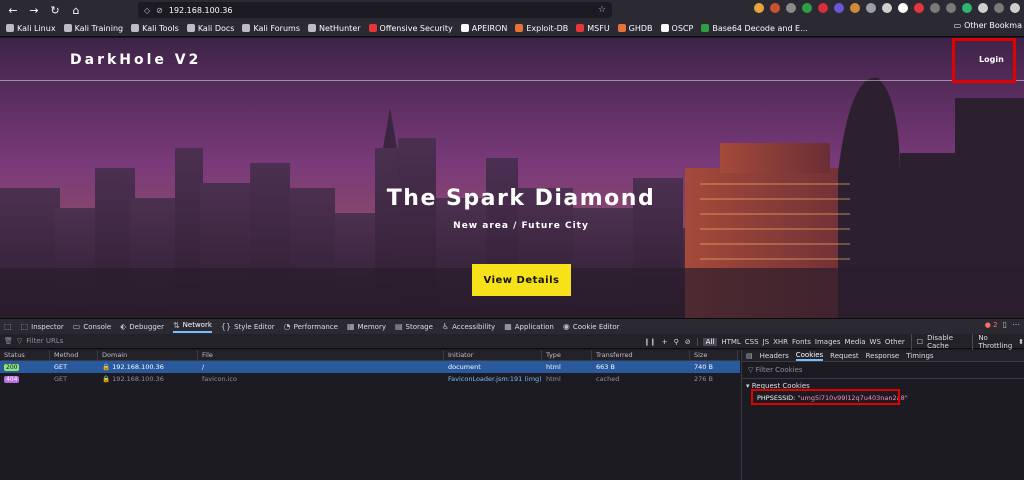 Image resolution: width=1024 pixels, height=480 pixels. What do you see at coordinates (483, 28) in the screenshot?
I see `bookmark-item: APEIRON` at bounding box center [483, 28].